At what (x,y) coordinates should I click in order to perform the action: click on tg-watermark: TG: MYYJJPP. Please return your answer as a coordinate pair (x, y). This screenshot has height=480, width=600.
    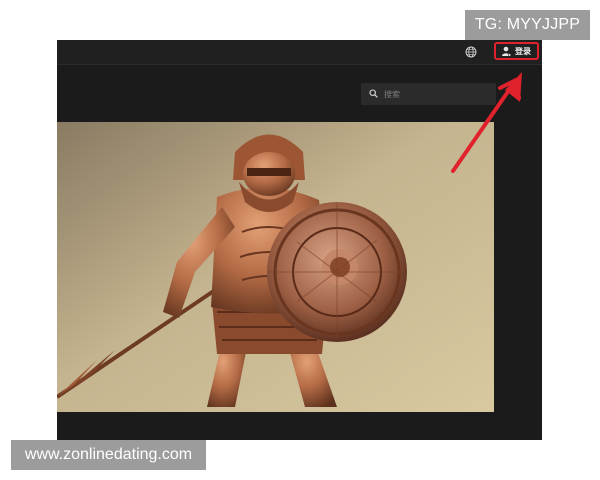
    Looking at the image, I should click on (527, 25).